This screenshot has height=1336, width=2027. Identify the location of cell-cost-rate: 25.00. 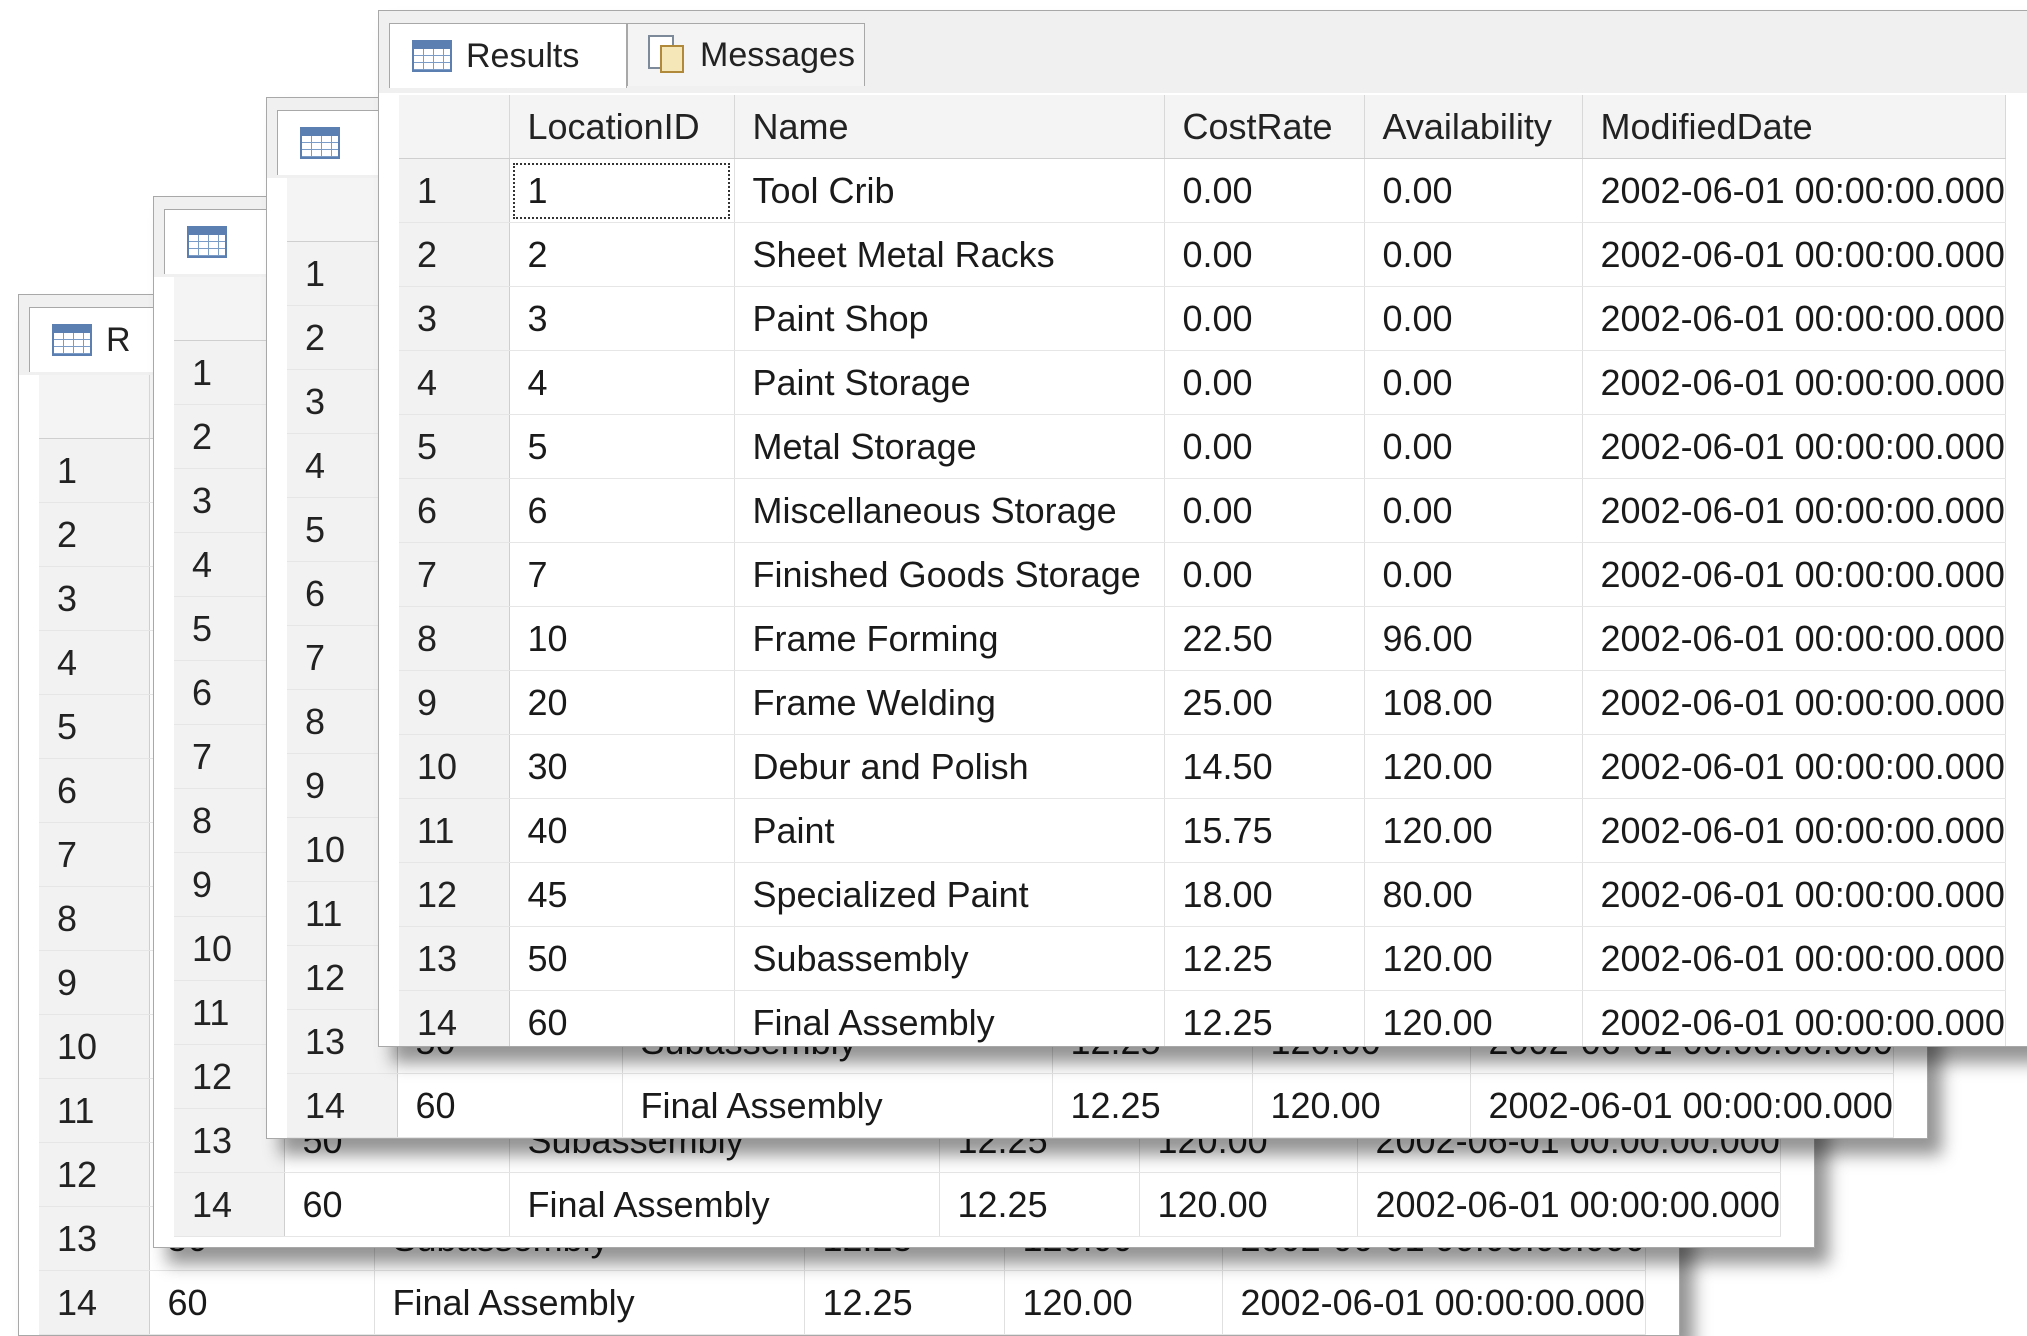
(1264, 702).